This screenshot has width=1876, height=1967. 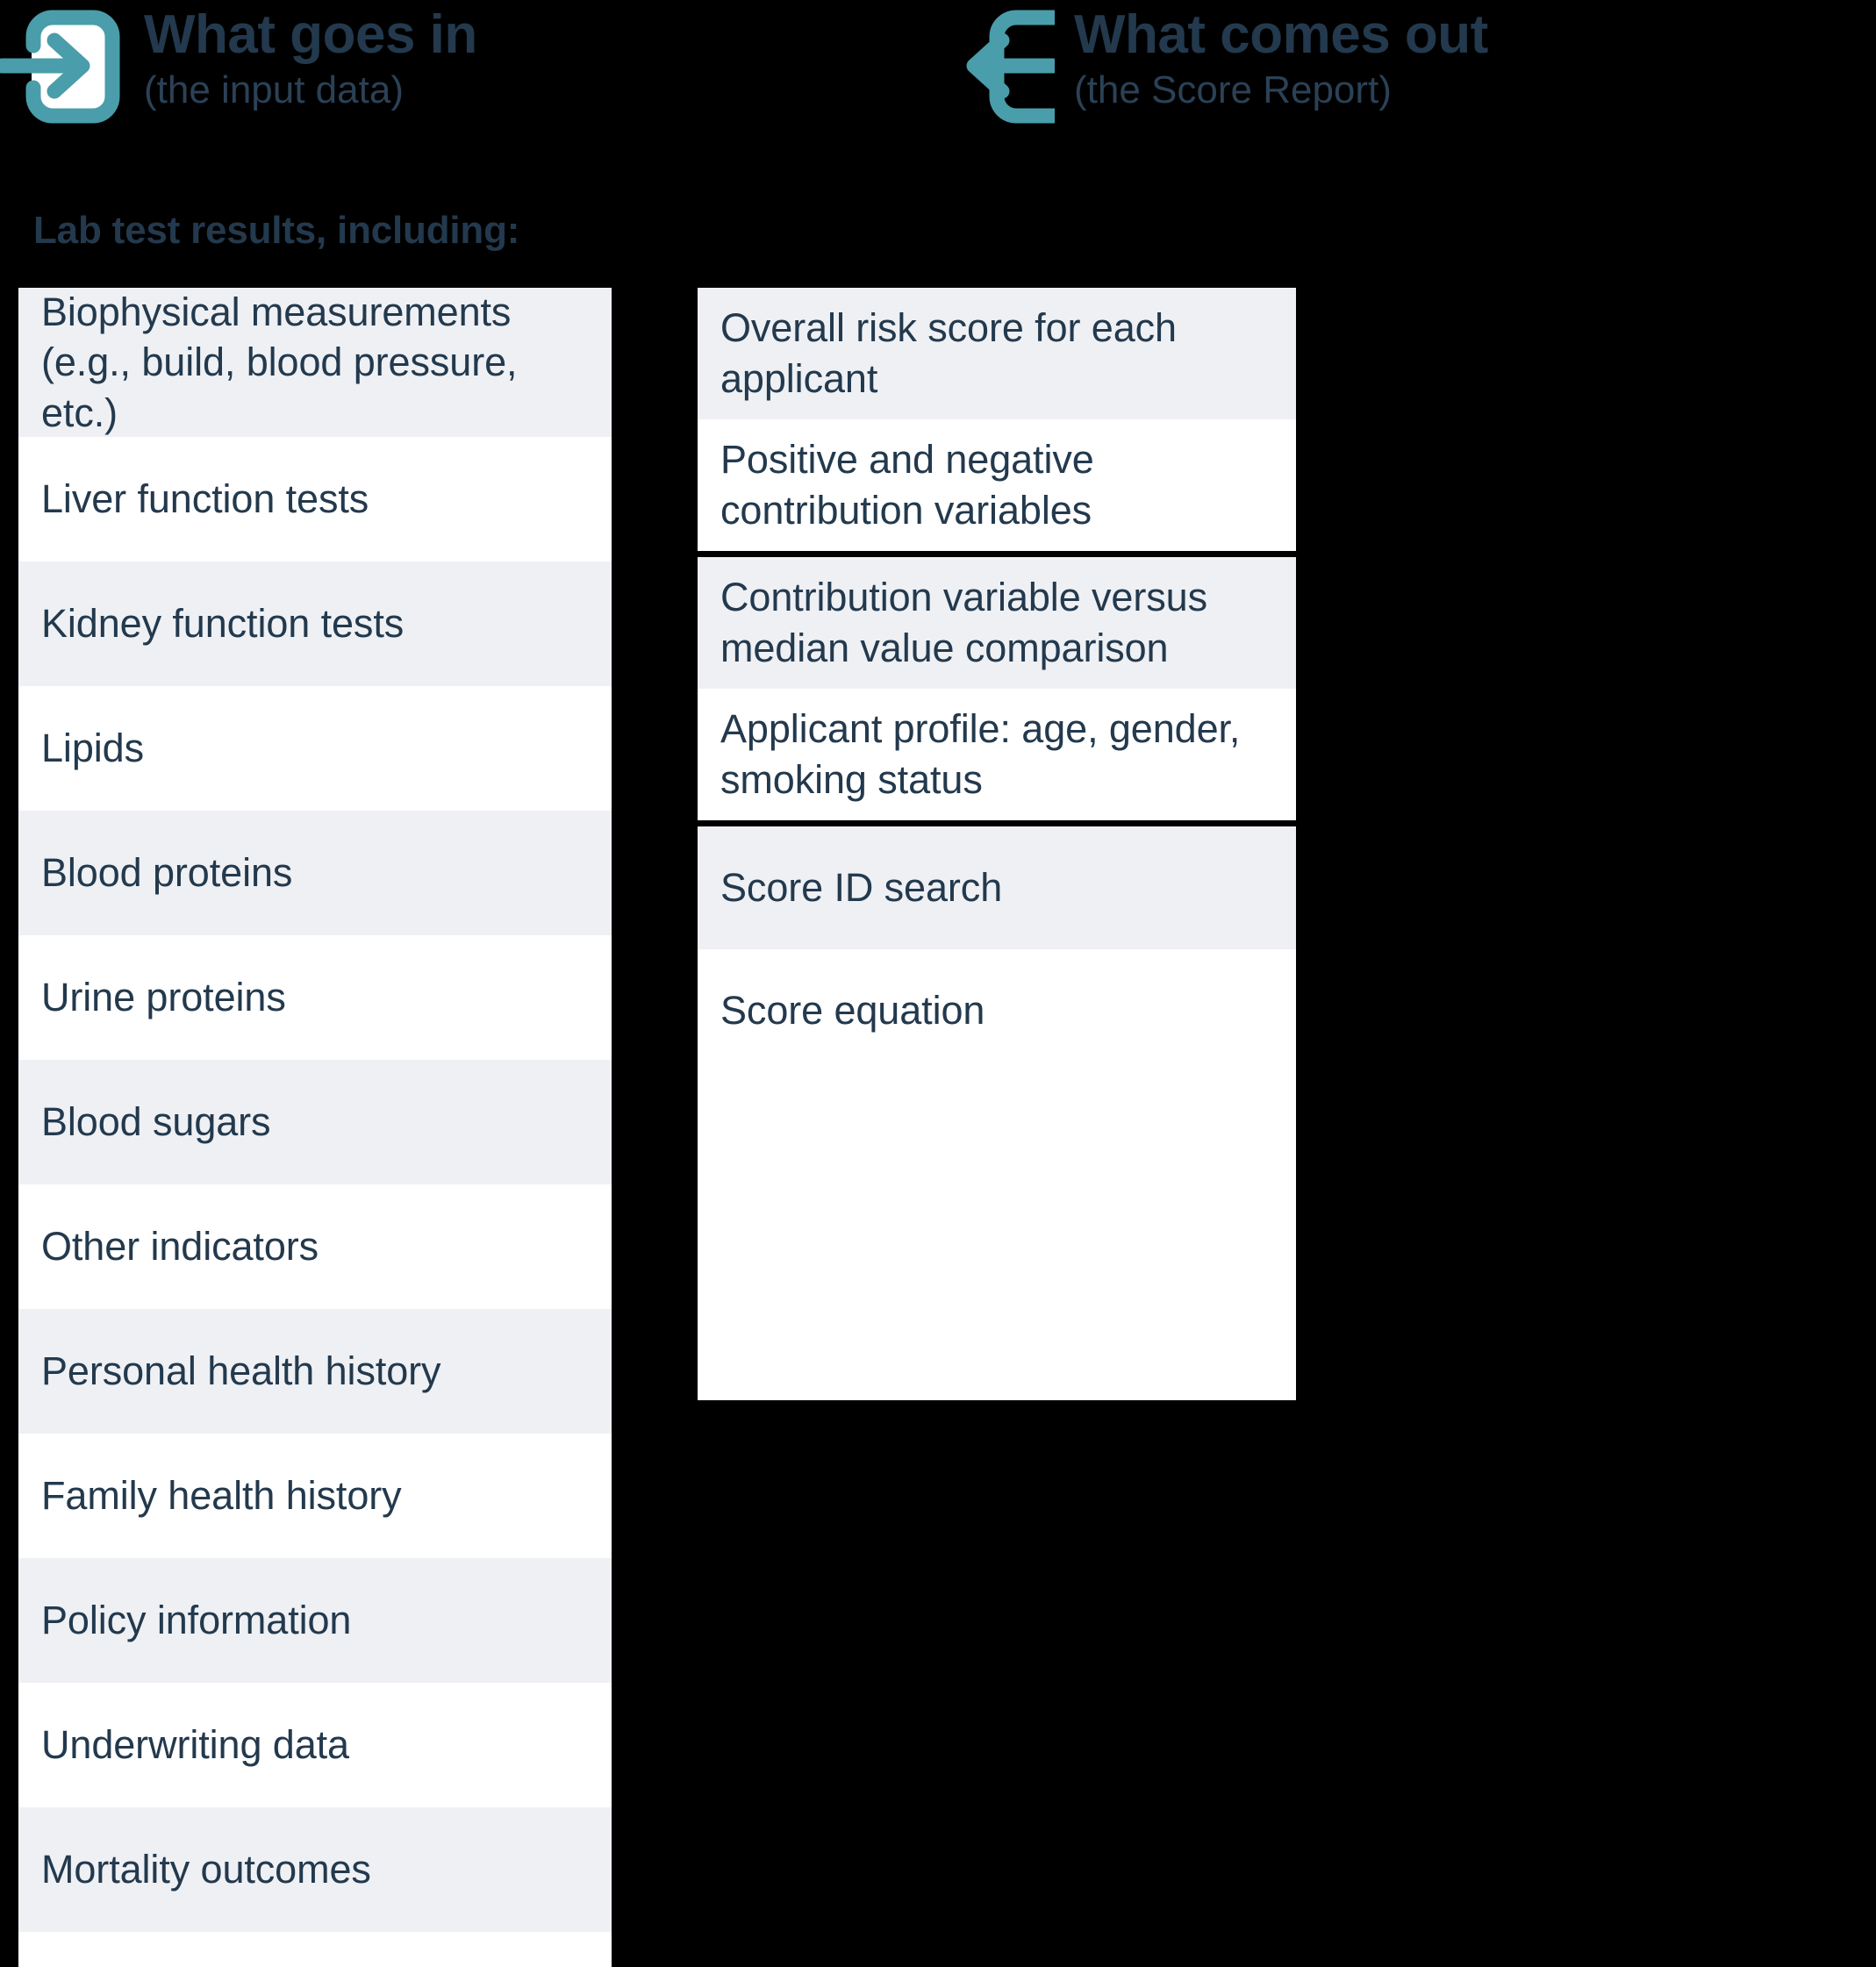 I want to click on list-item: Liver function tests, so click(x=315, y=499).